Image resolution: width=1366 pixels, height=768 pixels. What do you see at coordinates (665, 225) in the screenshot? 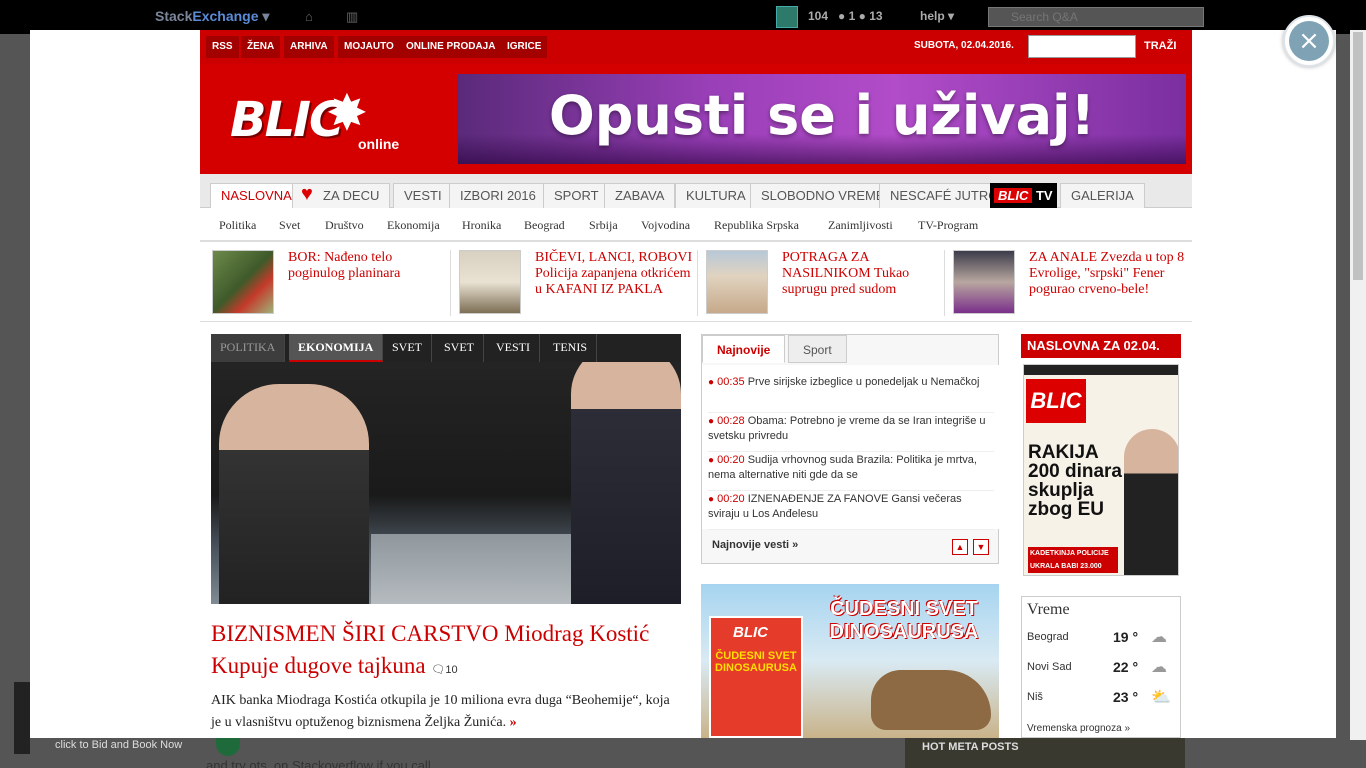
I see `subnav-vojvodina: Vojvodina` at bounding box center [665, 225].